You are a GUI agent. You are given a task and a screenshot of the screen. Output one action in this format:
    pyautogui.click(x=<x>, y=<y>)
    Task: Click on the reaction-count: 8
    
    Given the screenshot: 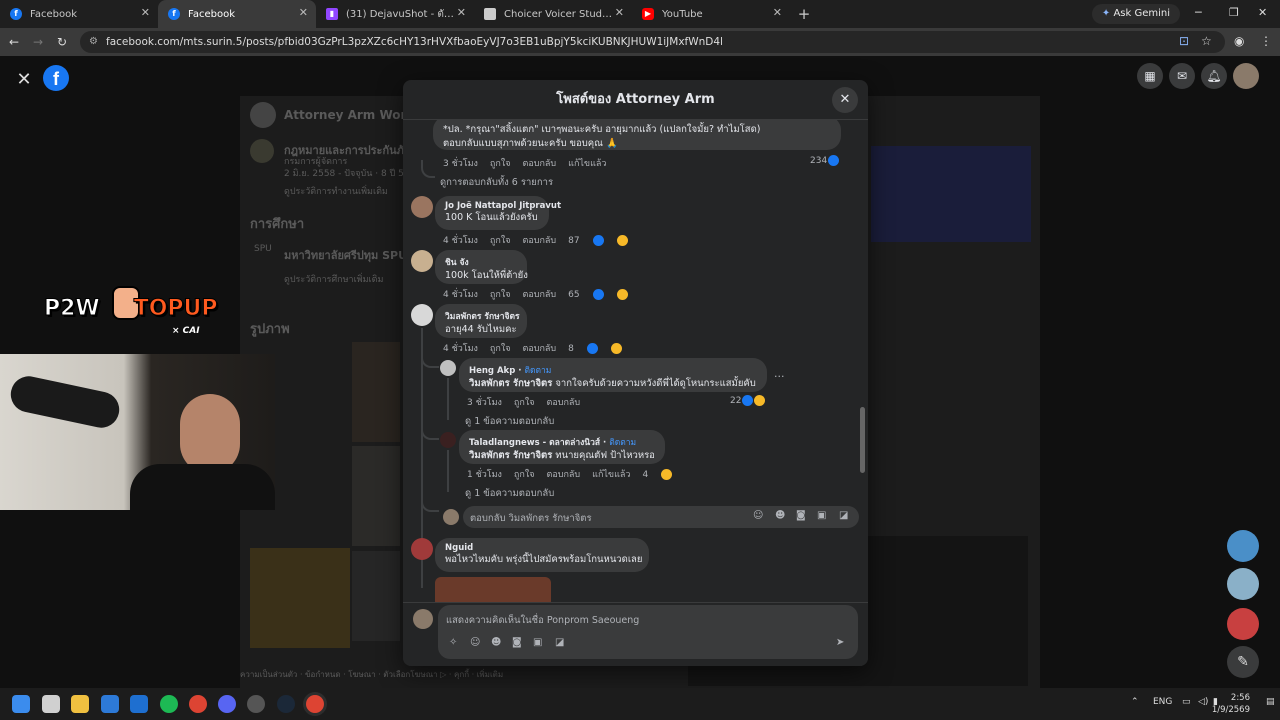 What is the action you would take?
    pyautogui.click(x=601, y=348)
    